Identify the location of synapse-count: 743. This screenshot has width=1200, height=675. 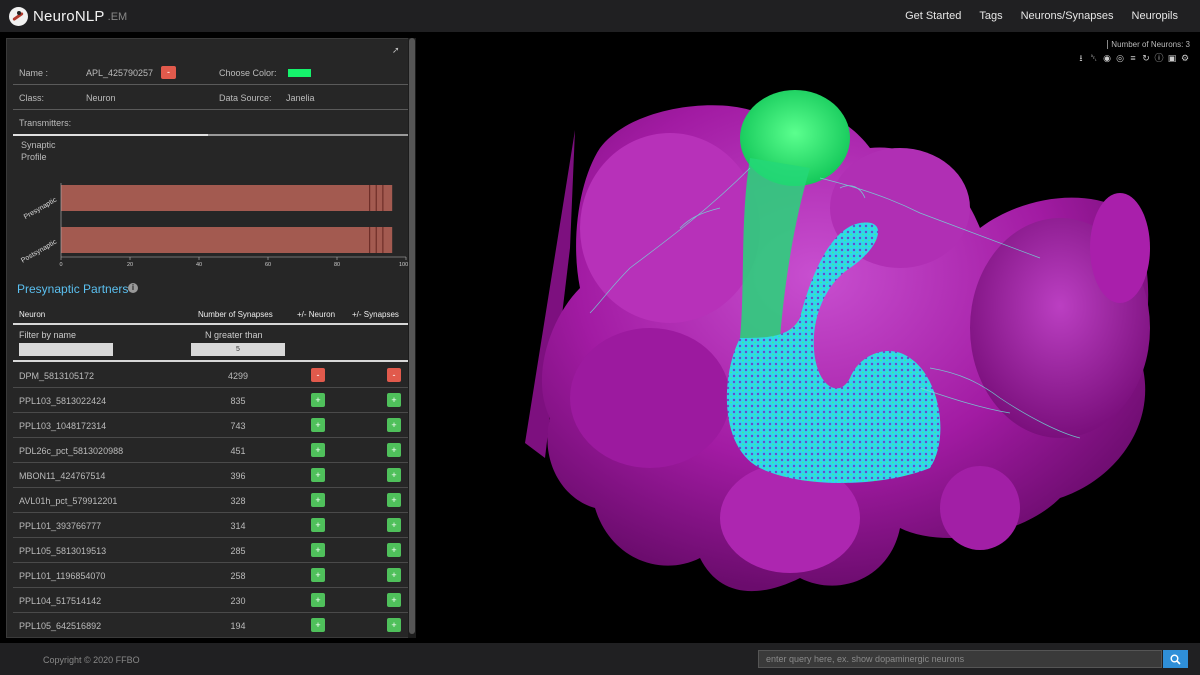
(238, 426).